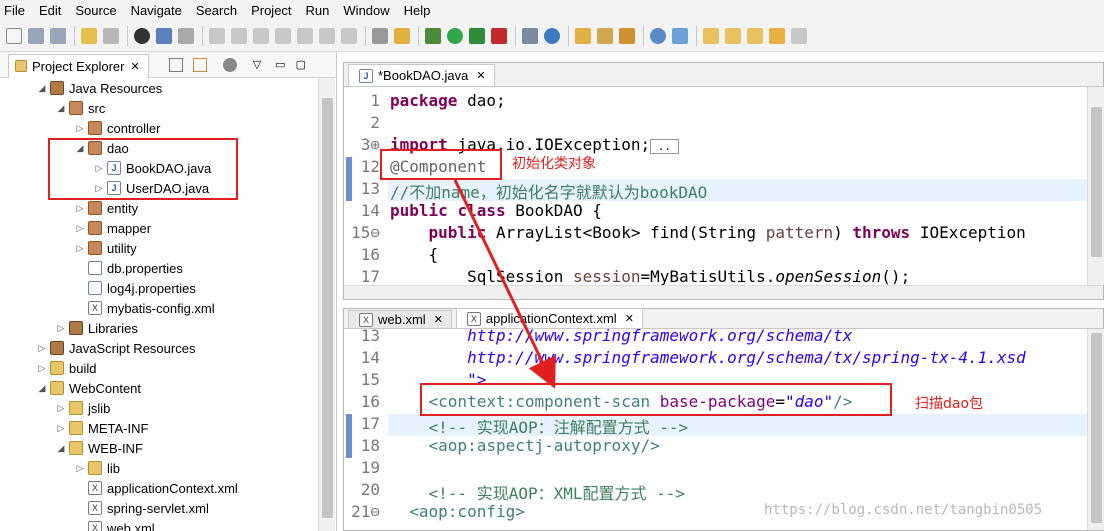 This screenshot has height=531, width=1104. What do you see at coordinates (421, 75) in the screenshot?
I see `tab-bookdao: J *BookDAO.java ✕` at bounding box center [421, 75].